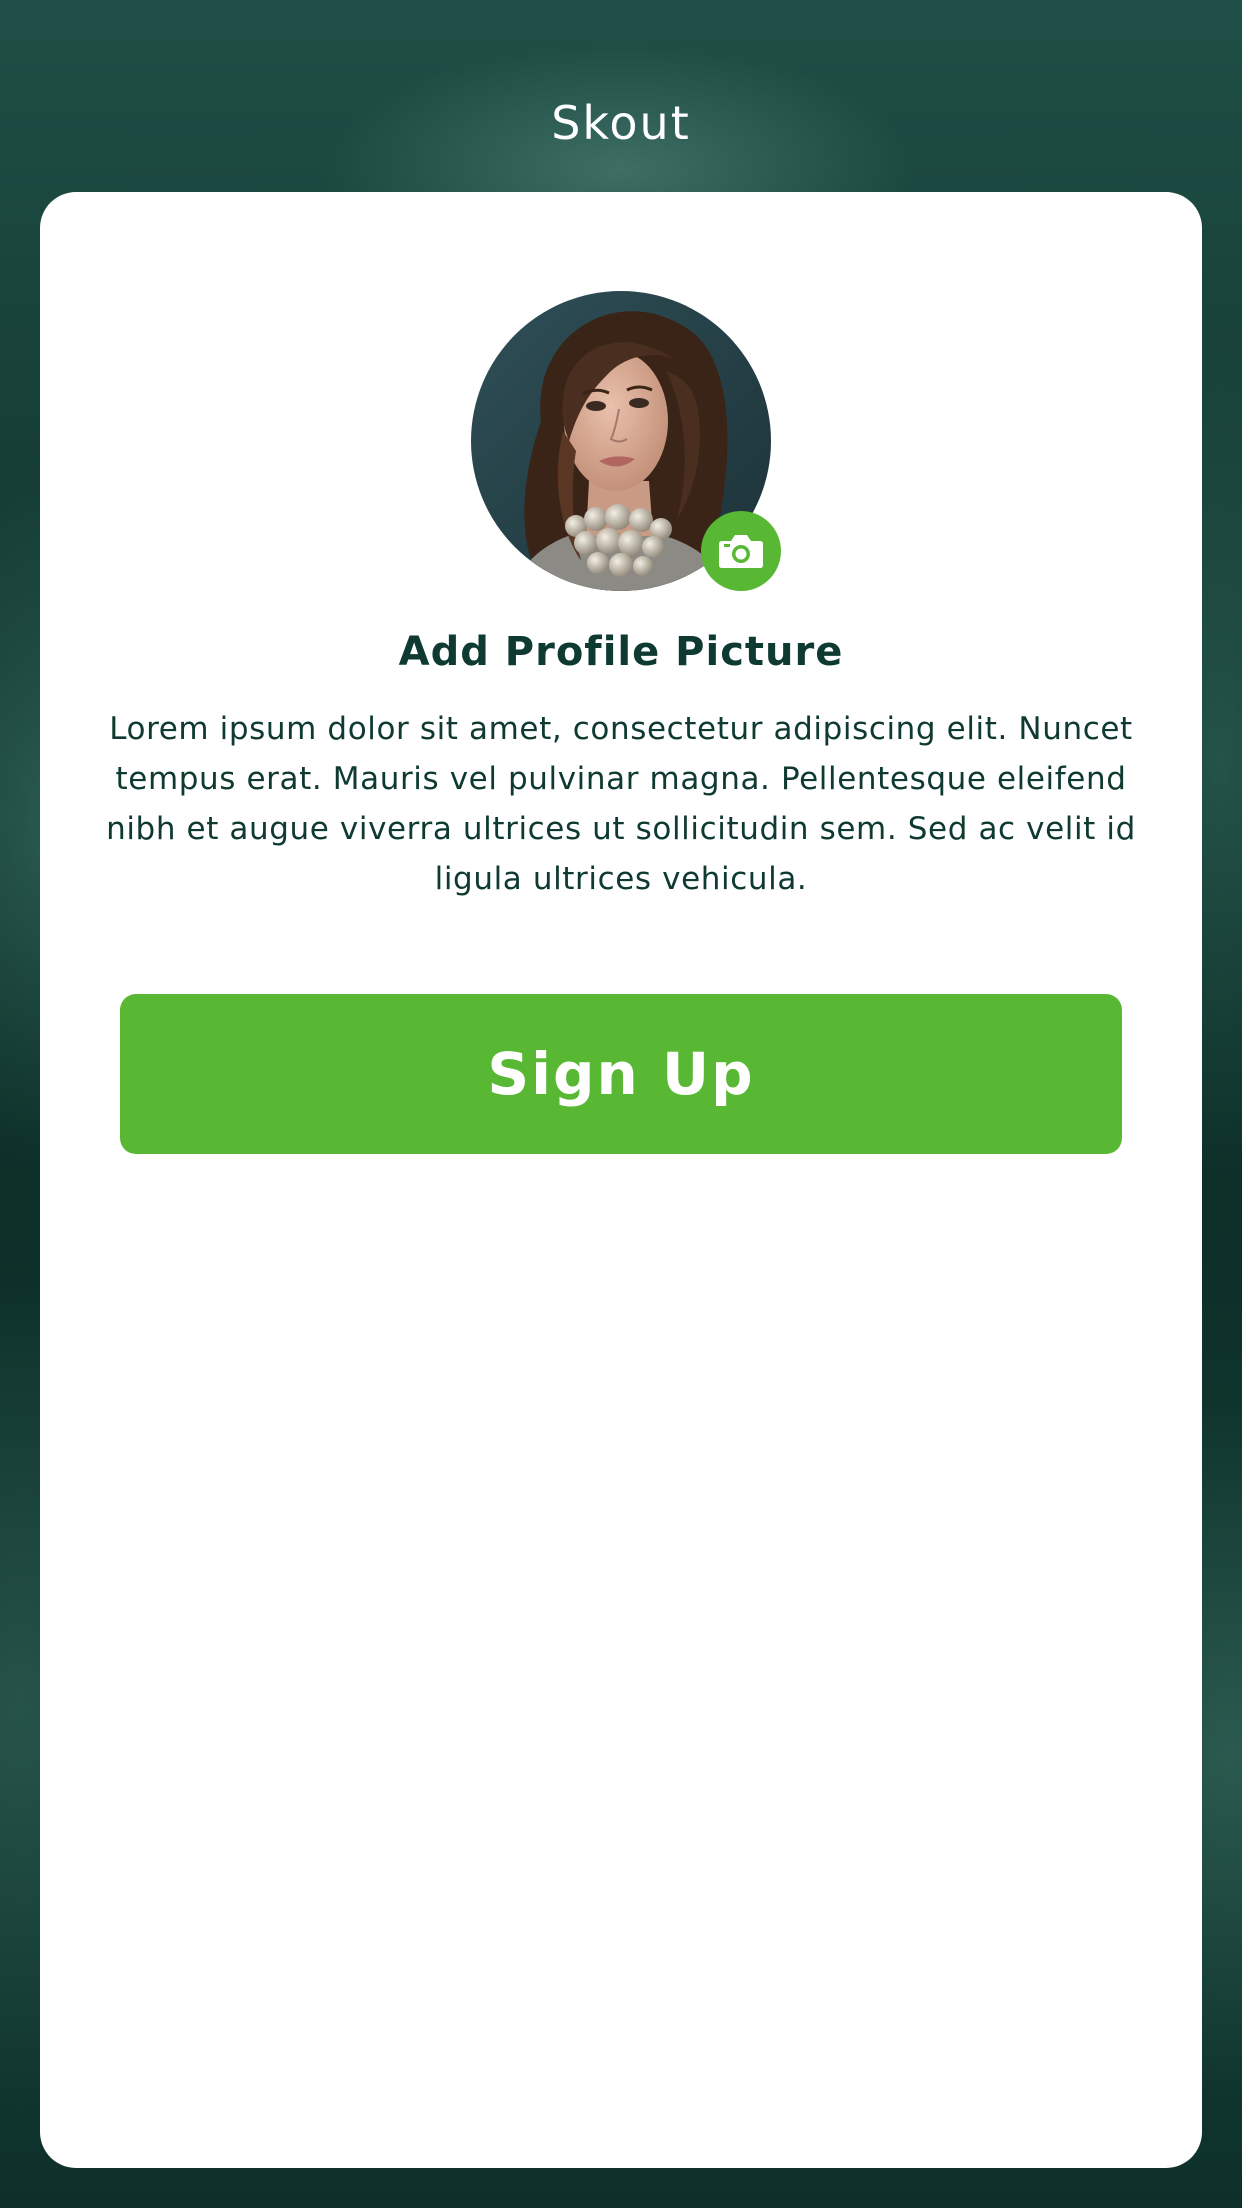 The height and width of the screenshot is (2208, 1242). What do you see at coordinates (621, 1074) in the screenshot?
I see `sign-up-button: Sign Up` at bounding box center [621, 1074].